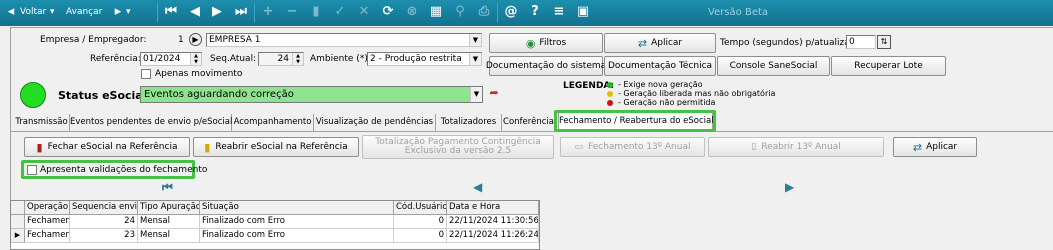  What do you see at coordinates (18, 236) in the screenshot?
I see `current-row-icon: ▶` at bounding box center [18, 236].